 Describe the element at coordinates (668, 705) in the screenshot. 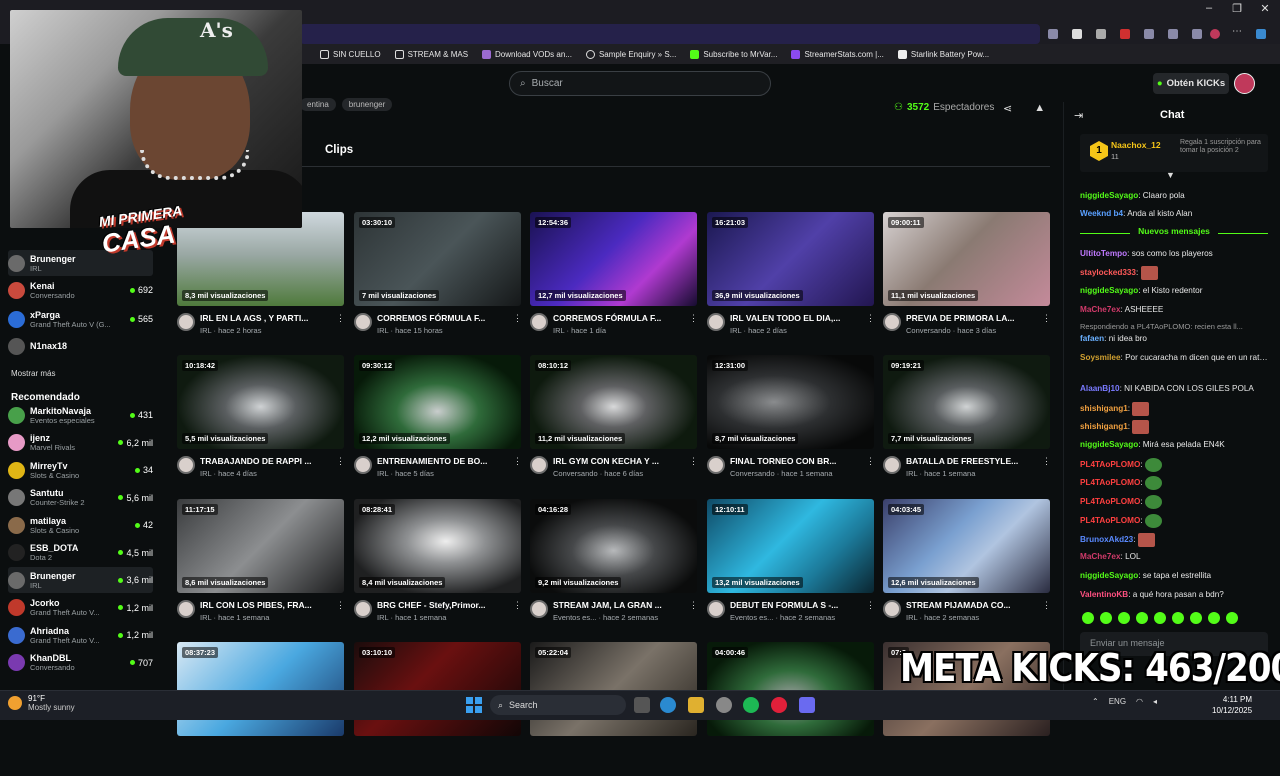

I see `edge-icon` at that location.